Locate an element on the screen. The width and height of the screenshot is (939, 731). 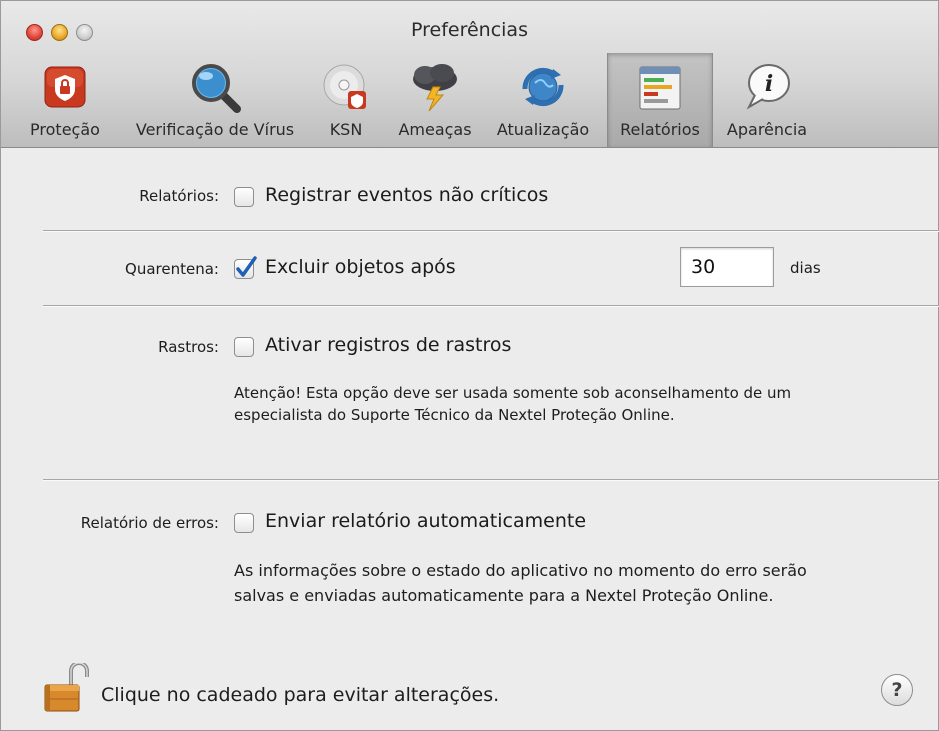
error-report-row-label: Relatório de erros: is located at coordinates (149, 523).